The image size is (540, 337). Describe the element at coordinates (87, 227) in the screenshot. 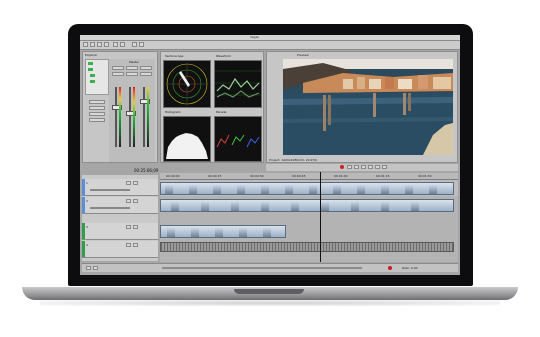

I see `track-number: 3` at that location.